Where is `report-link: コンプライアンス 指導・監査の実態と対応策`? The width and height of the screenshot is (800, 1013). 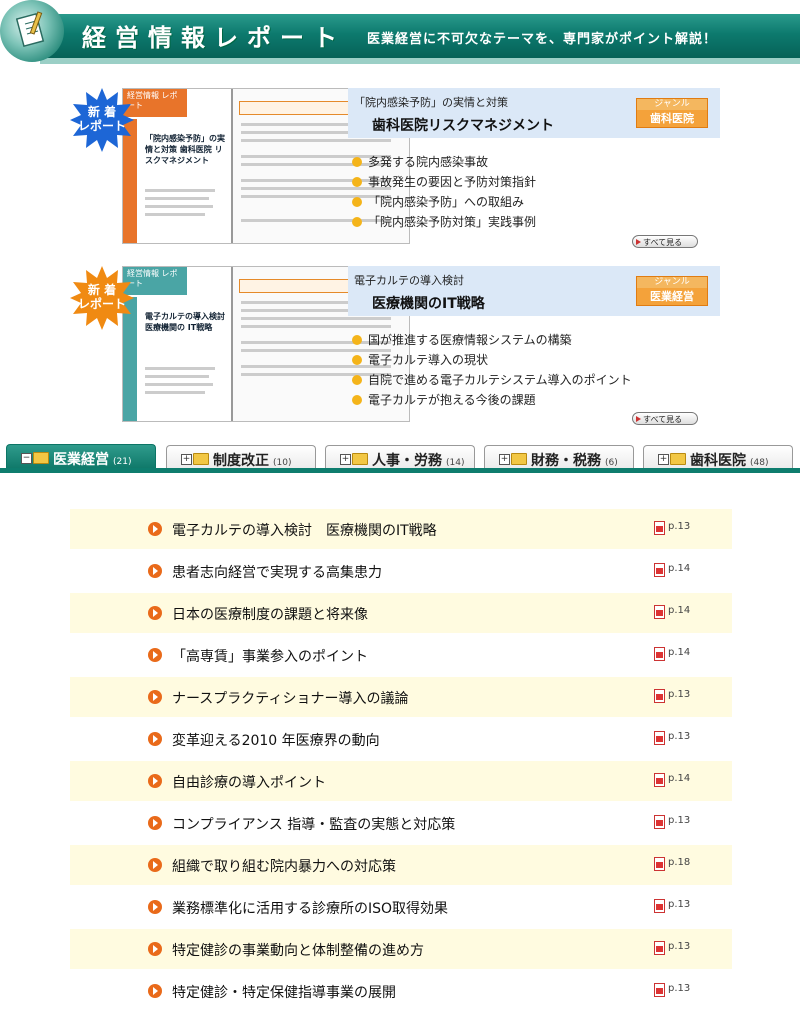 report-link: コンプライアンス 指導・監査の実態と対応策 is located at coordinates (313, 824).